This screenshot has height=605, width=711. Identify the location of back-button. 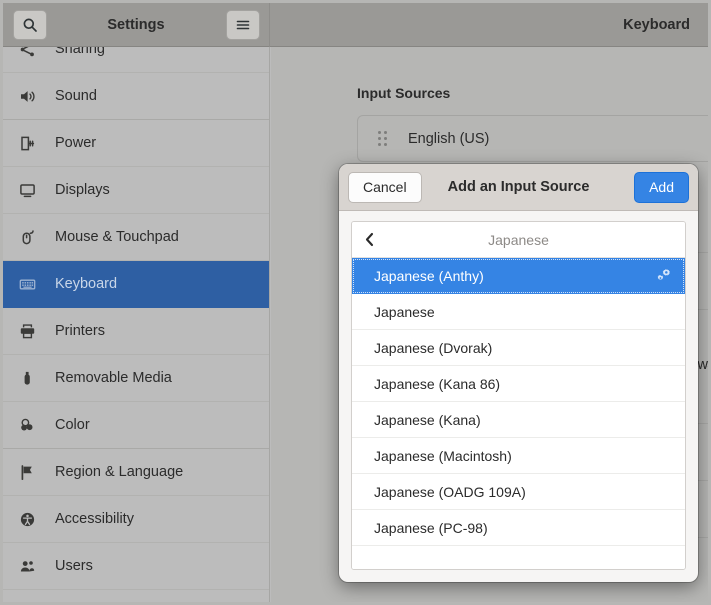
(369, 239).